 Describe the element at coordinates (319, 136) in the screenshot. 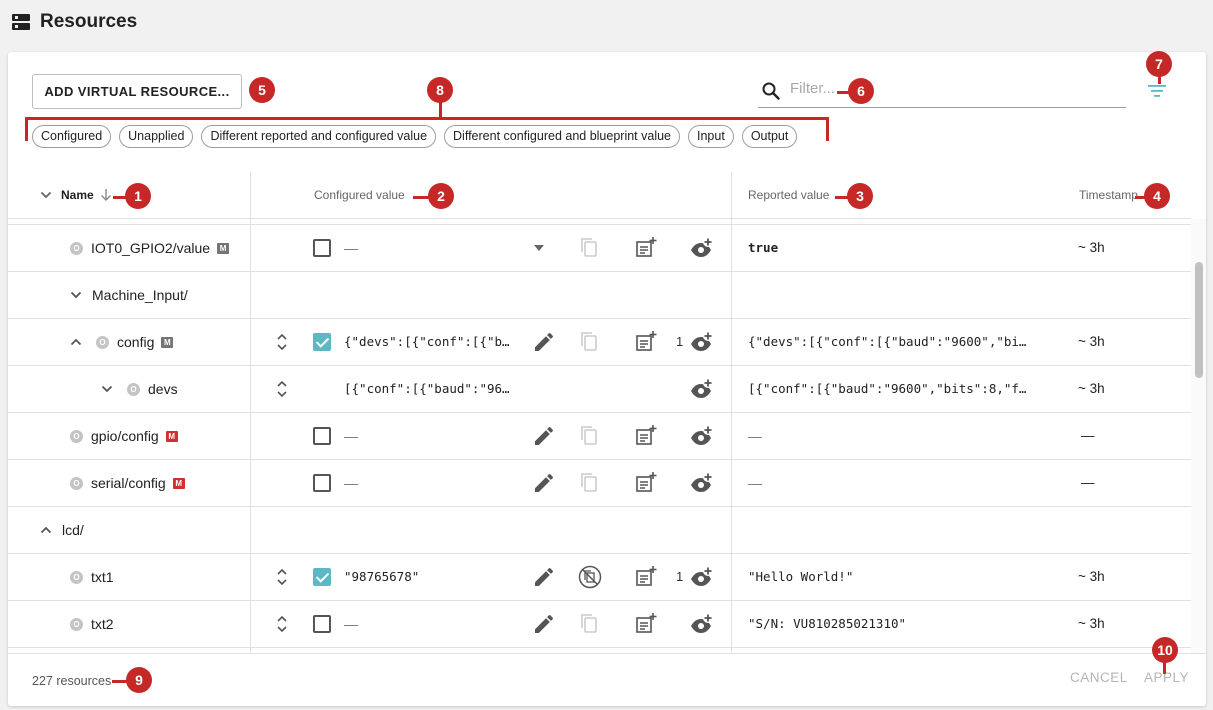

I see `chip-different-reported-configured: Different reported and configured value` at that location.